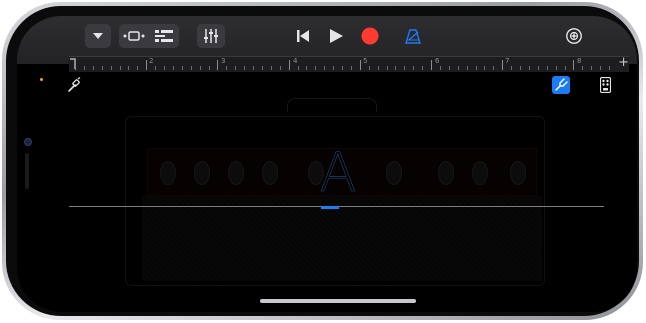 Image resolution: width=646 pixels, height=323 pixels. Describe the element at coordinates (507, 61) in the screenshot. I see `bar-number: 7` at that location.